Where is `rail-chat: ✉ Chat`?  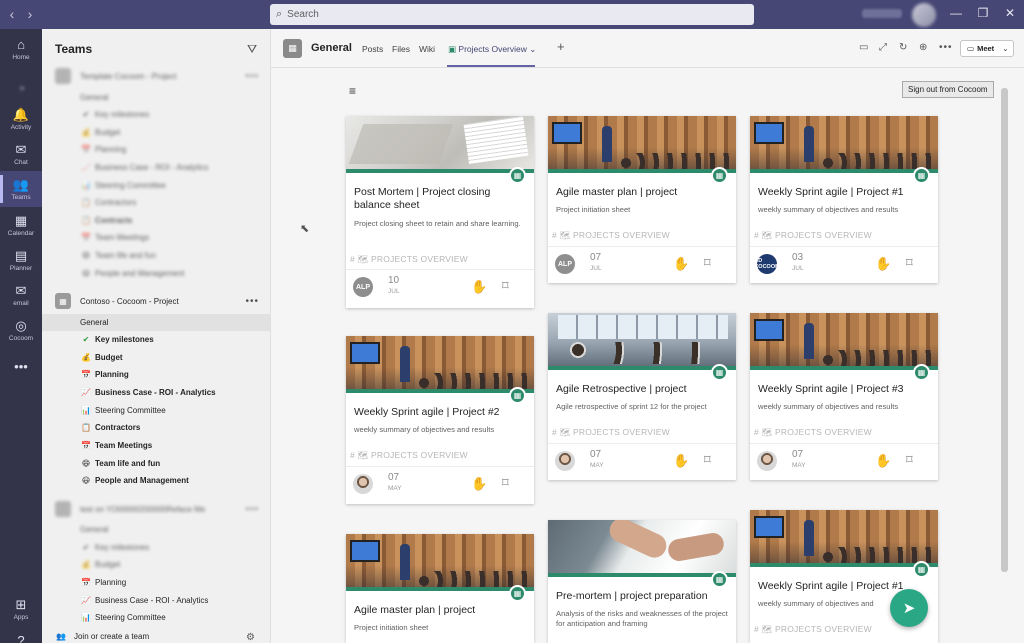
rail-chat: ✉ Chat is located at coordinates (21, 154).